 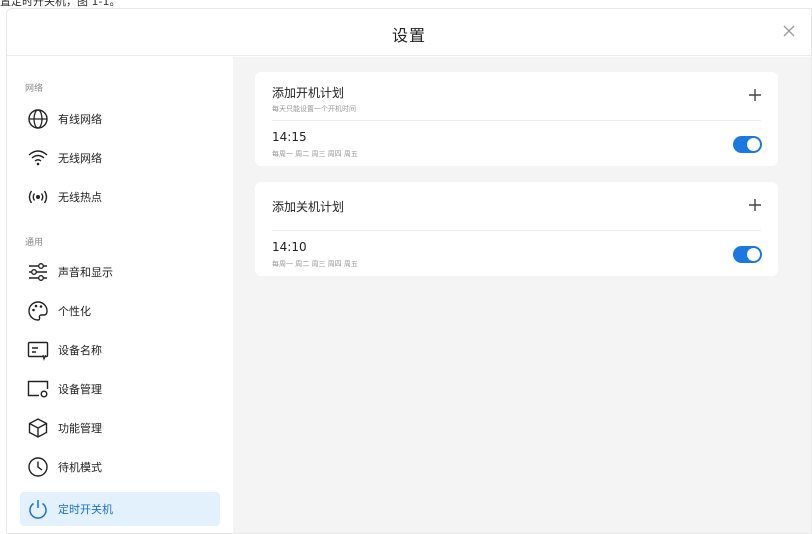 I want to click on power-on-toggle, so click(x=747, y=144).